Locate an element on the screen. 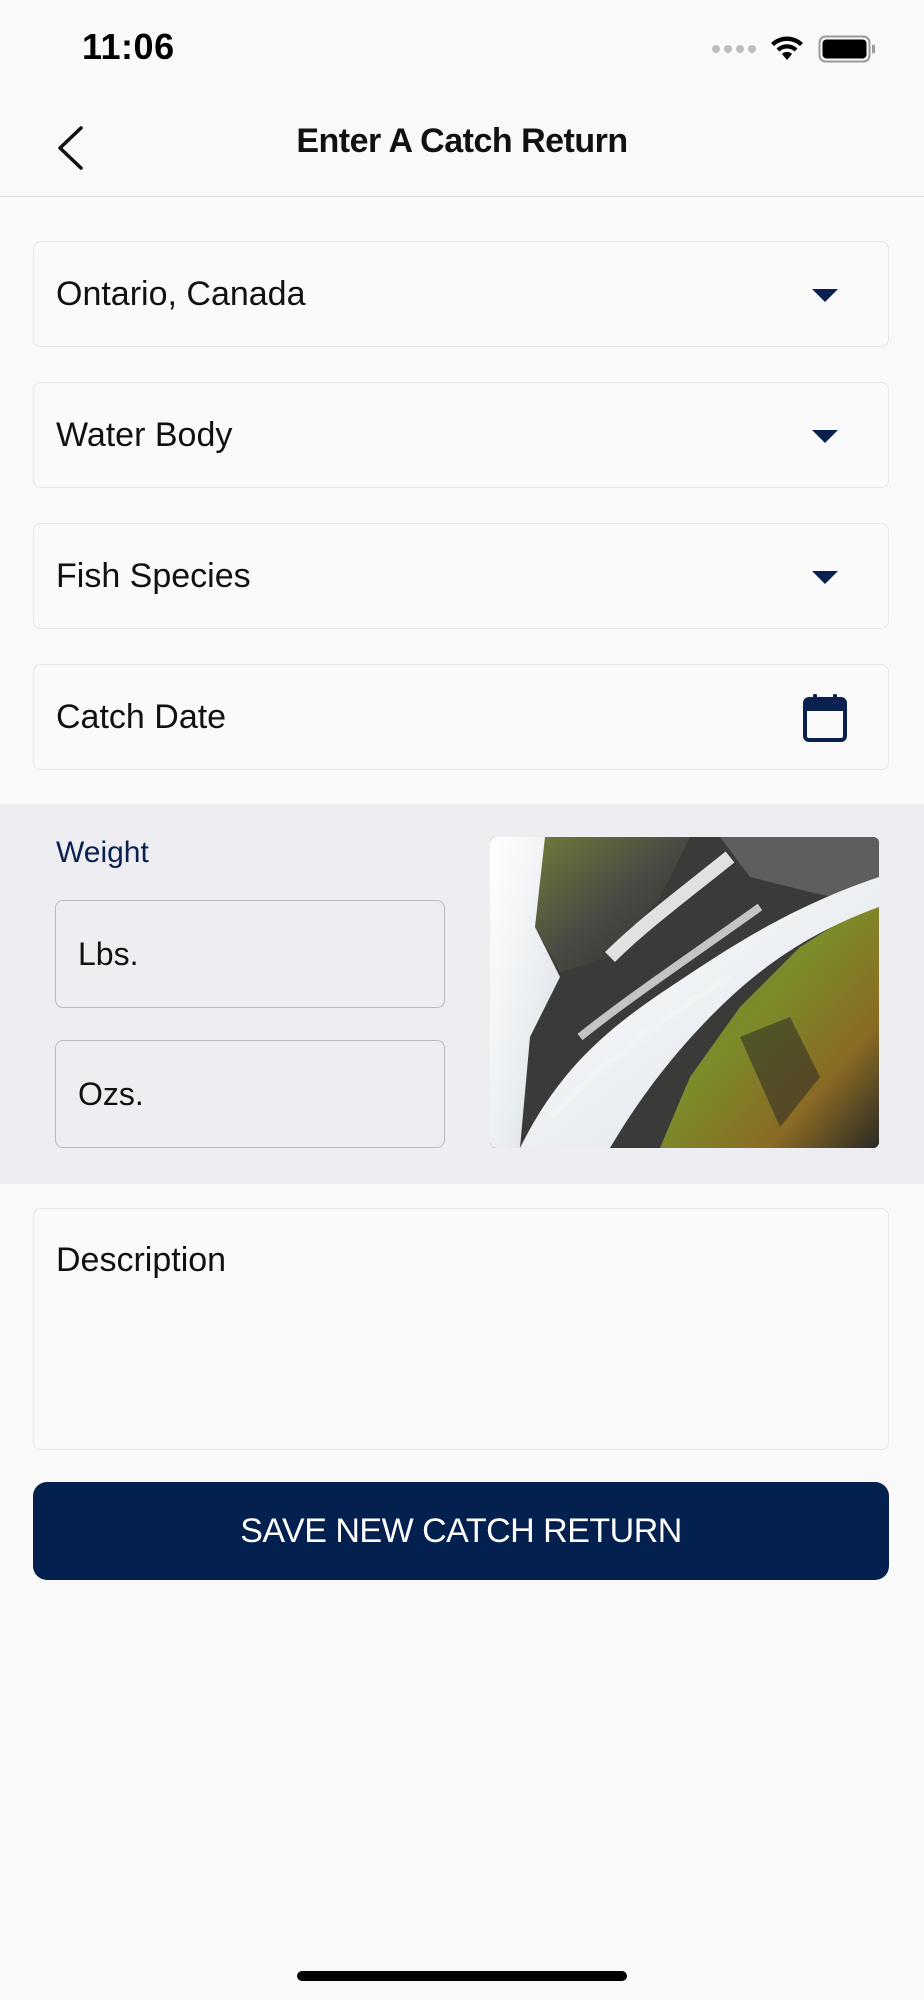  region-dropdown: Ontario, Canada is located at coordinates (461, 294).